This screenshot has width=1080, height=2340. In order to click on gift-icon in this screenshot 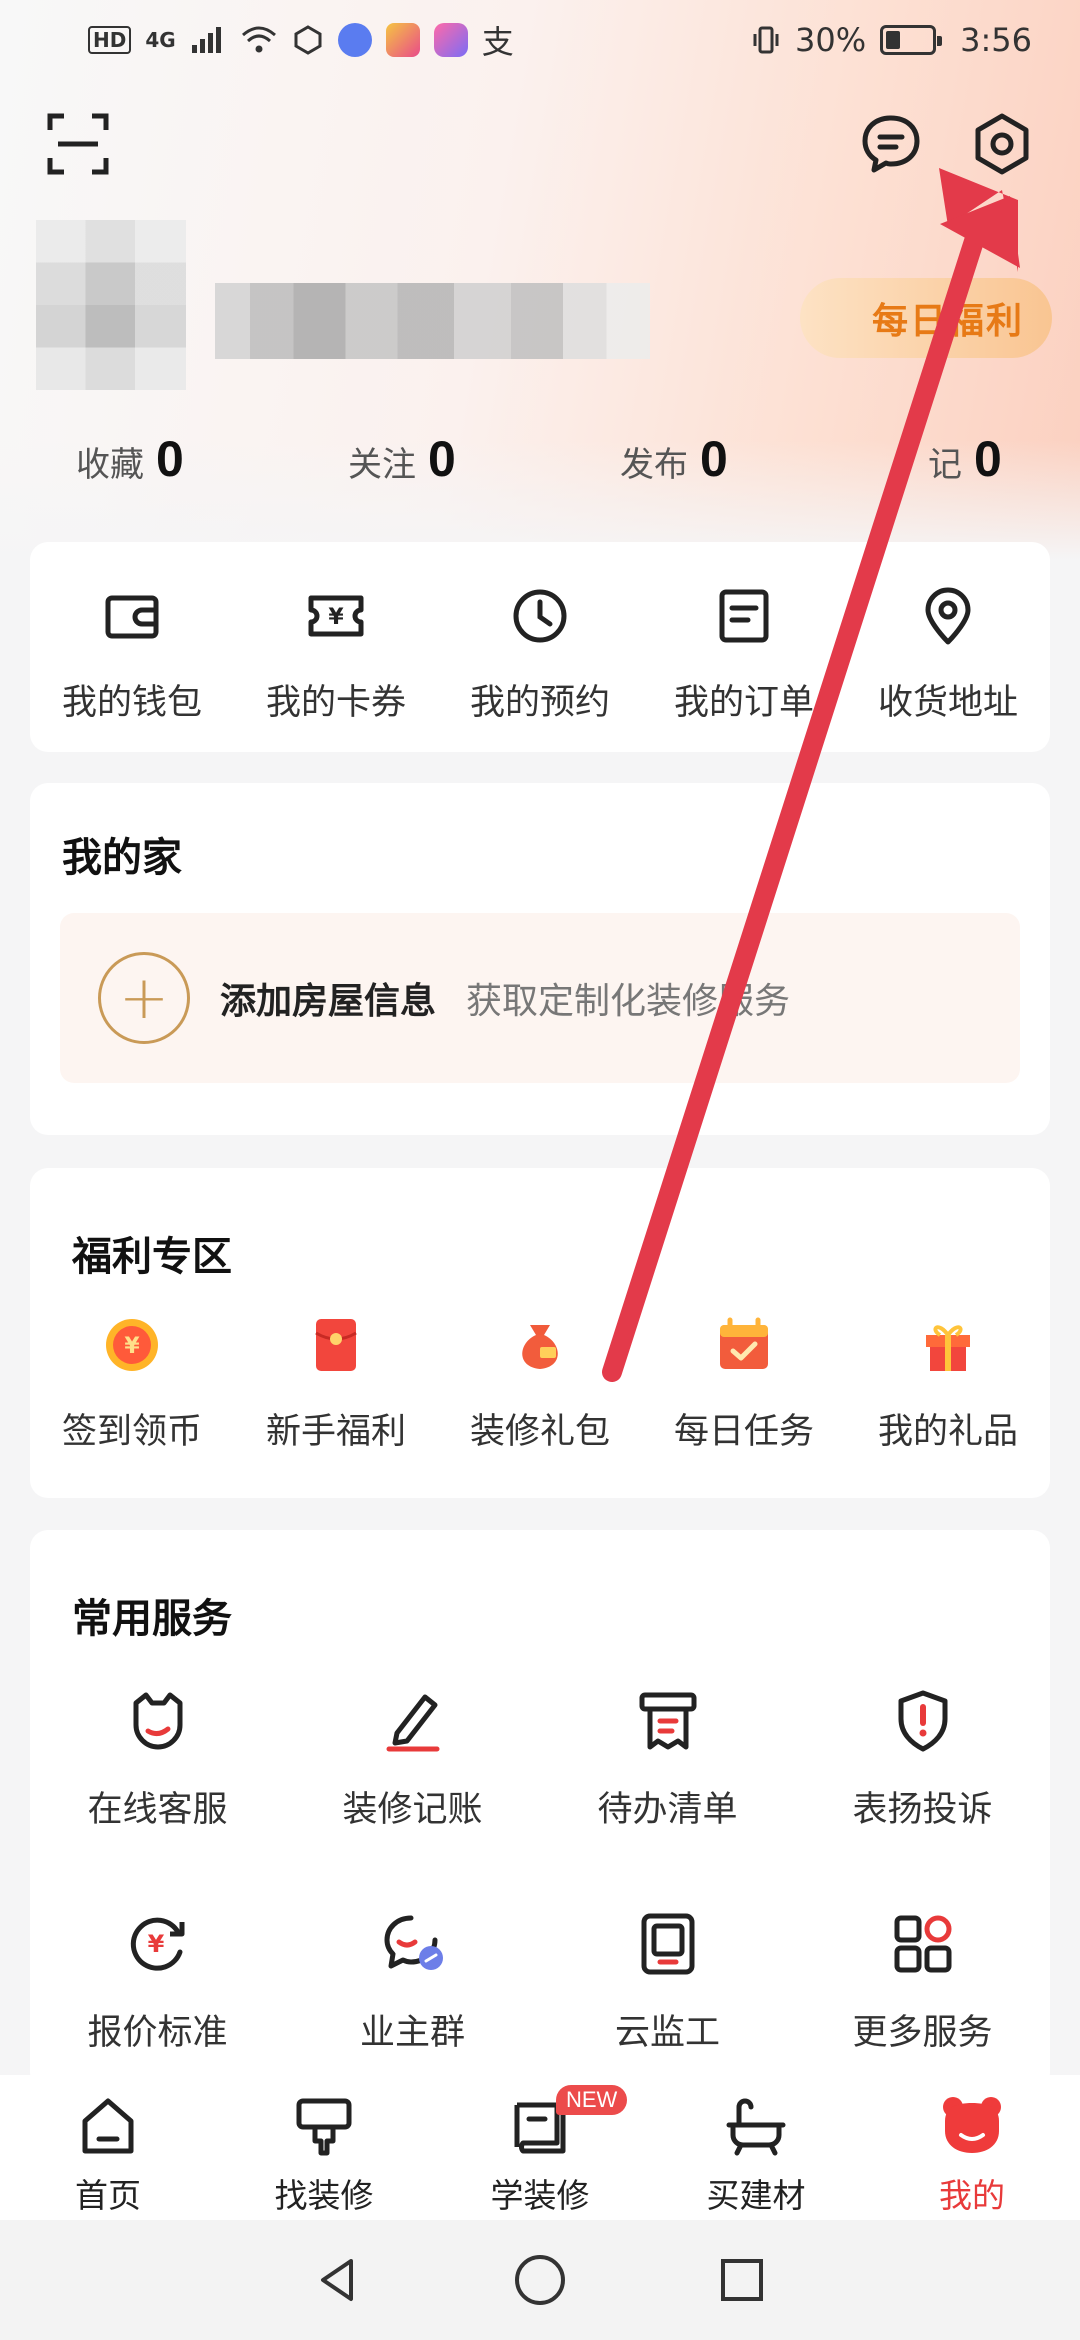, I will do `click(948, 1345)`.